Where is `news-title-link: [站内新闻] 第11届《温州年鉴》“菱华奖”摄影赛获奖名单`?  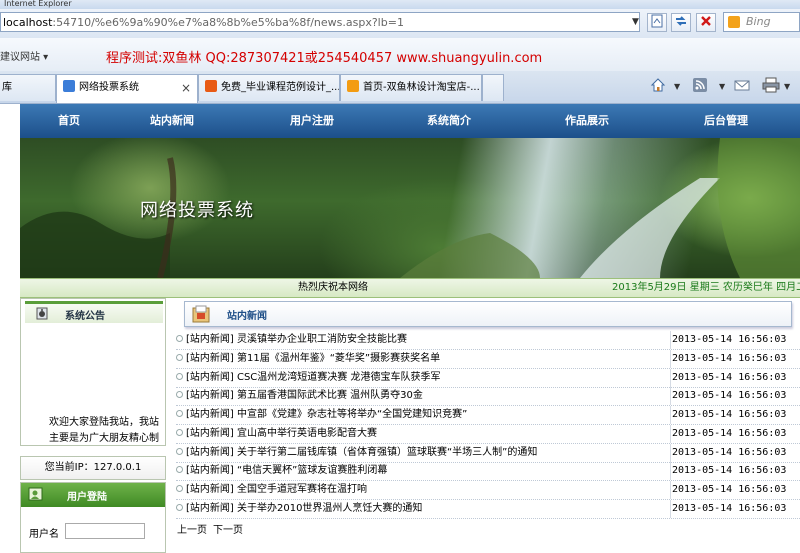
news-title-link: [站内新闻] 第11届《温州年鉴》“菱华奖”摄影赛获奖名单 is located at coordinates (313, 359).